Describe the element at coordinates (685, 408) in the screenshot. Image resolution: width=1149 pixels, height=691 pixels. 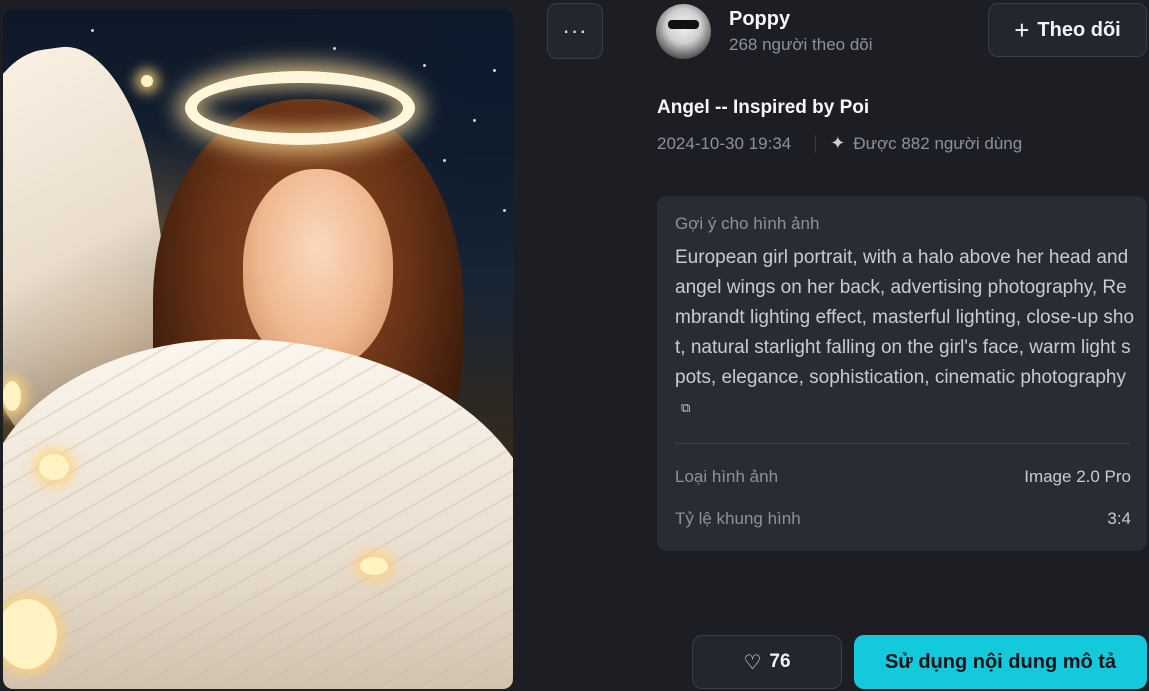
I see `copy-icon: ⧉` at that location.